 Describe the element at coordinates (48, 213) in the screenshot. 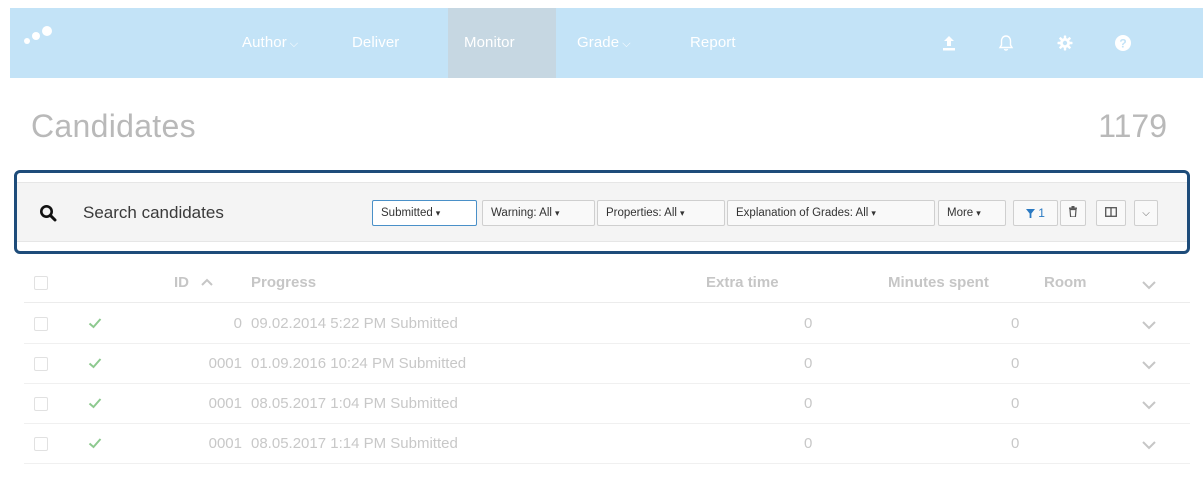

I see `search-icon` at that location.